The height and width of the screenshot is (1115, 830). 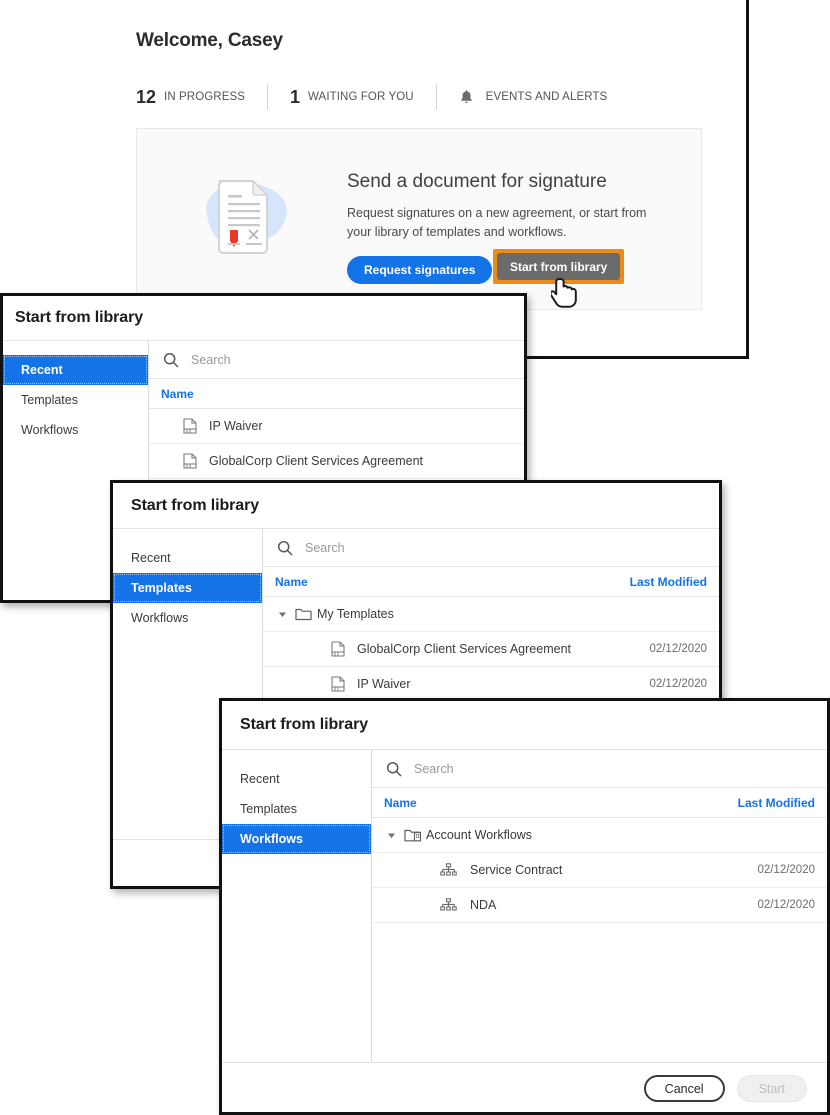 What do you see at coordinates (516, 870) in the screenshot?
I see `list-item-label: Service Contract` at bounding box center [516, 870].